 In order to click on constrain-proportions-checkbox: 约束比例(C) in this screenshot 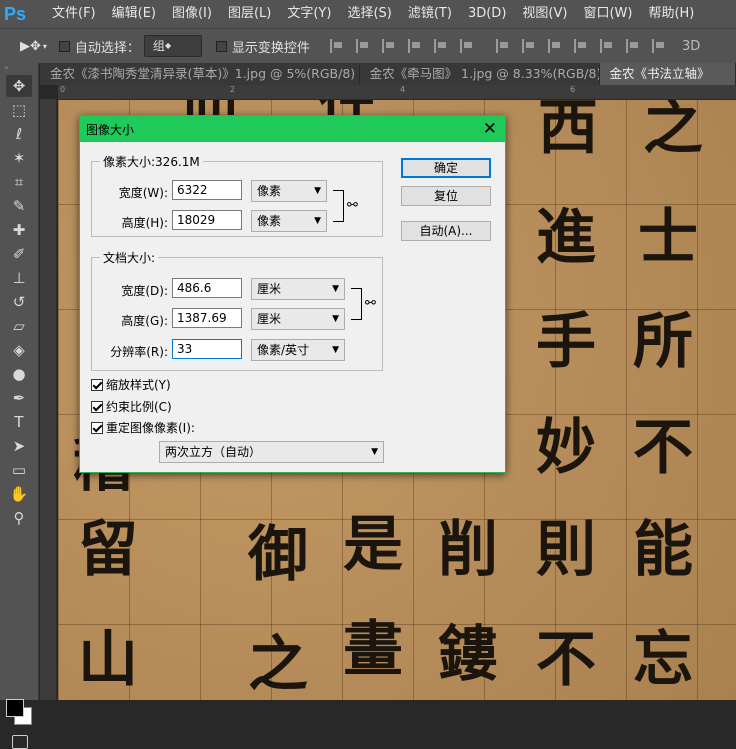, I will do `click(131, 406)`.